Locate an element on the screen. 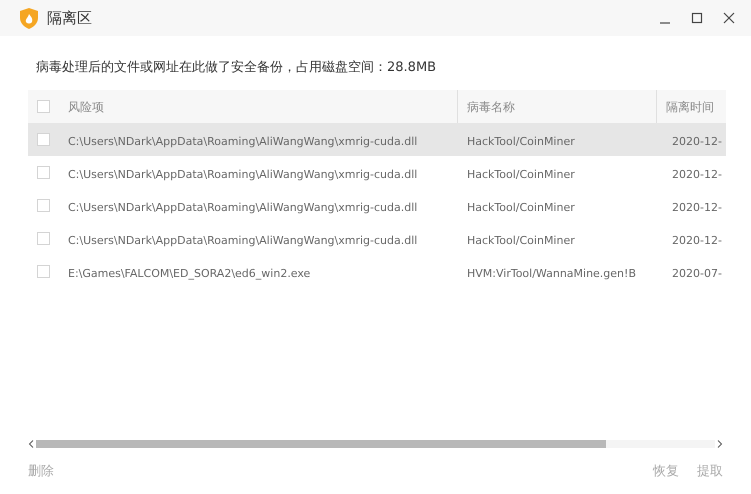 The height and width of the screenshot is (494, 751). table-cell: E:\Games\FALCOM\ED_SORA2\ed6_win2.exe is located at coordinates (189, 273).